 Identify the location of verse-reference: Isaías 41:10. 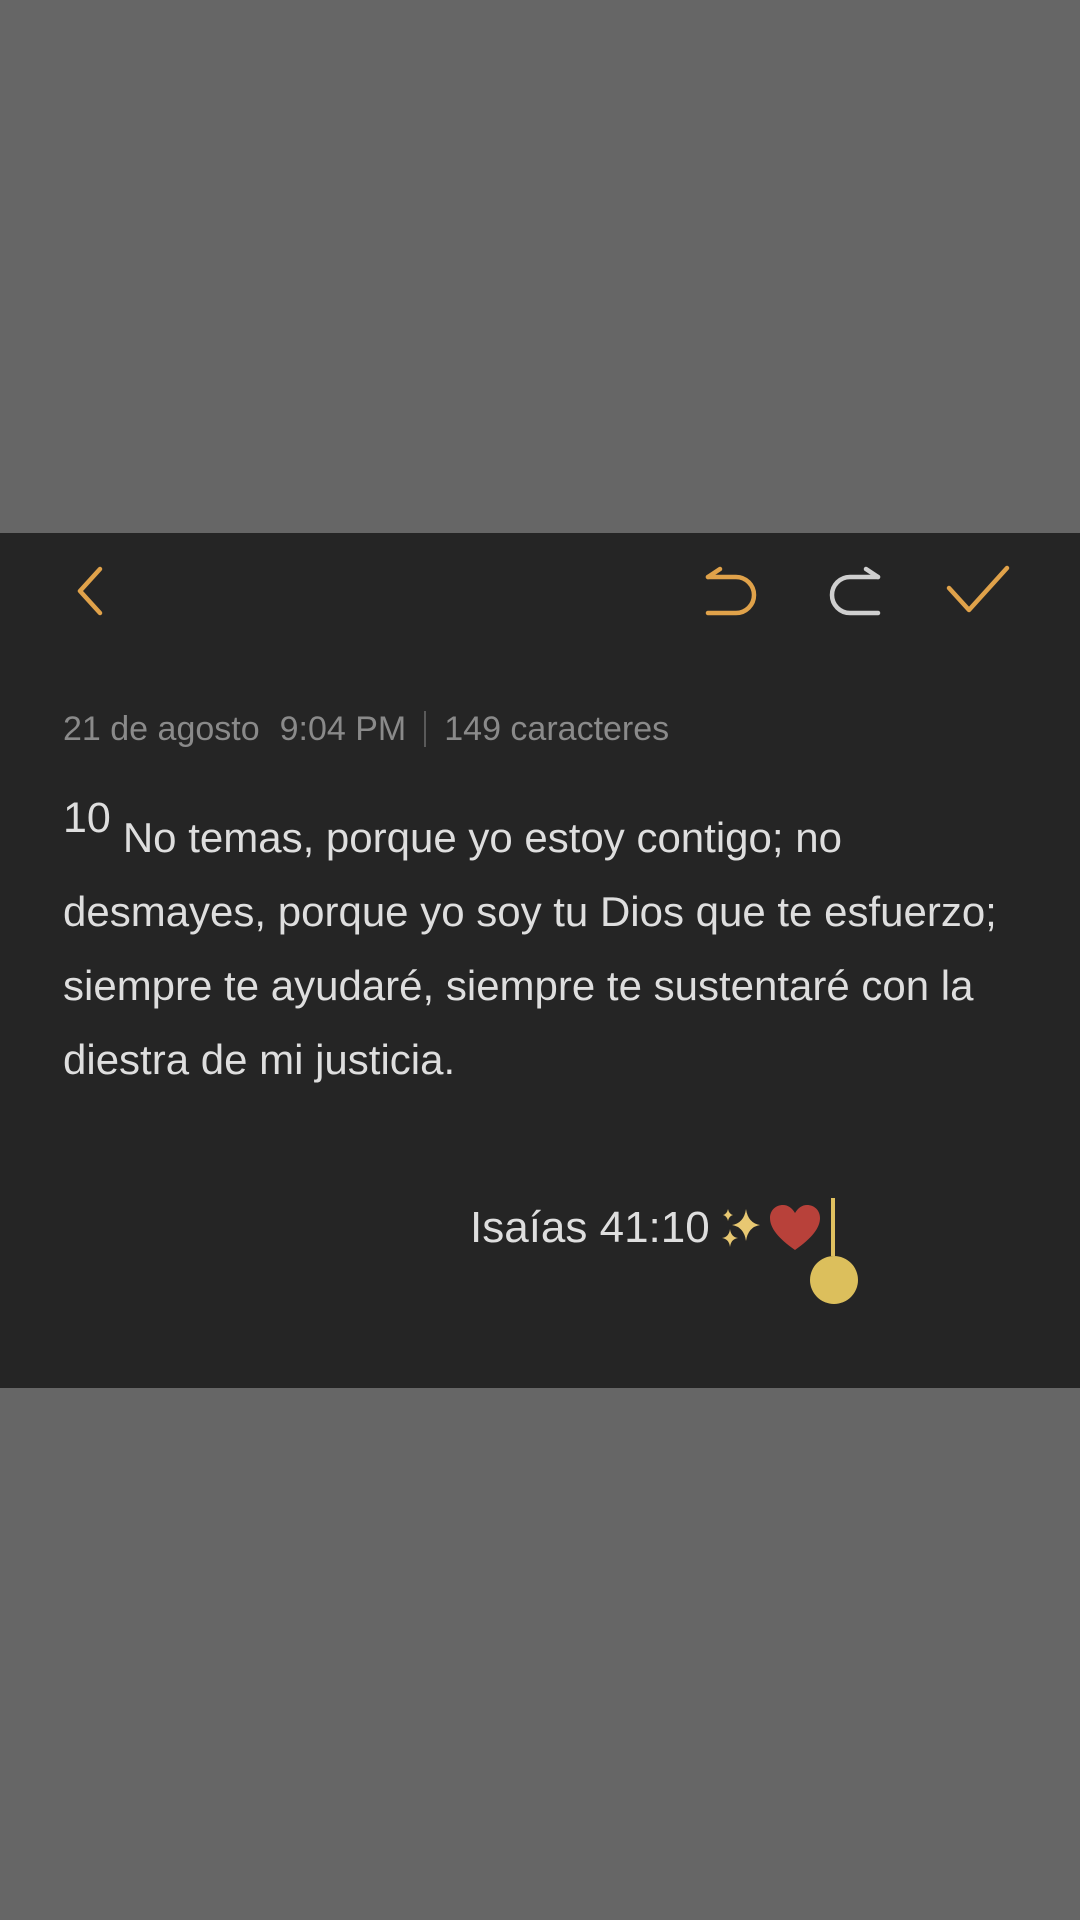
(590, 1227).